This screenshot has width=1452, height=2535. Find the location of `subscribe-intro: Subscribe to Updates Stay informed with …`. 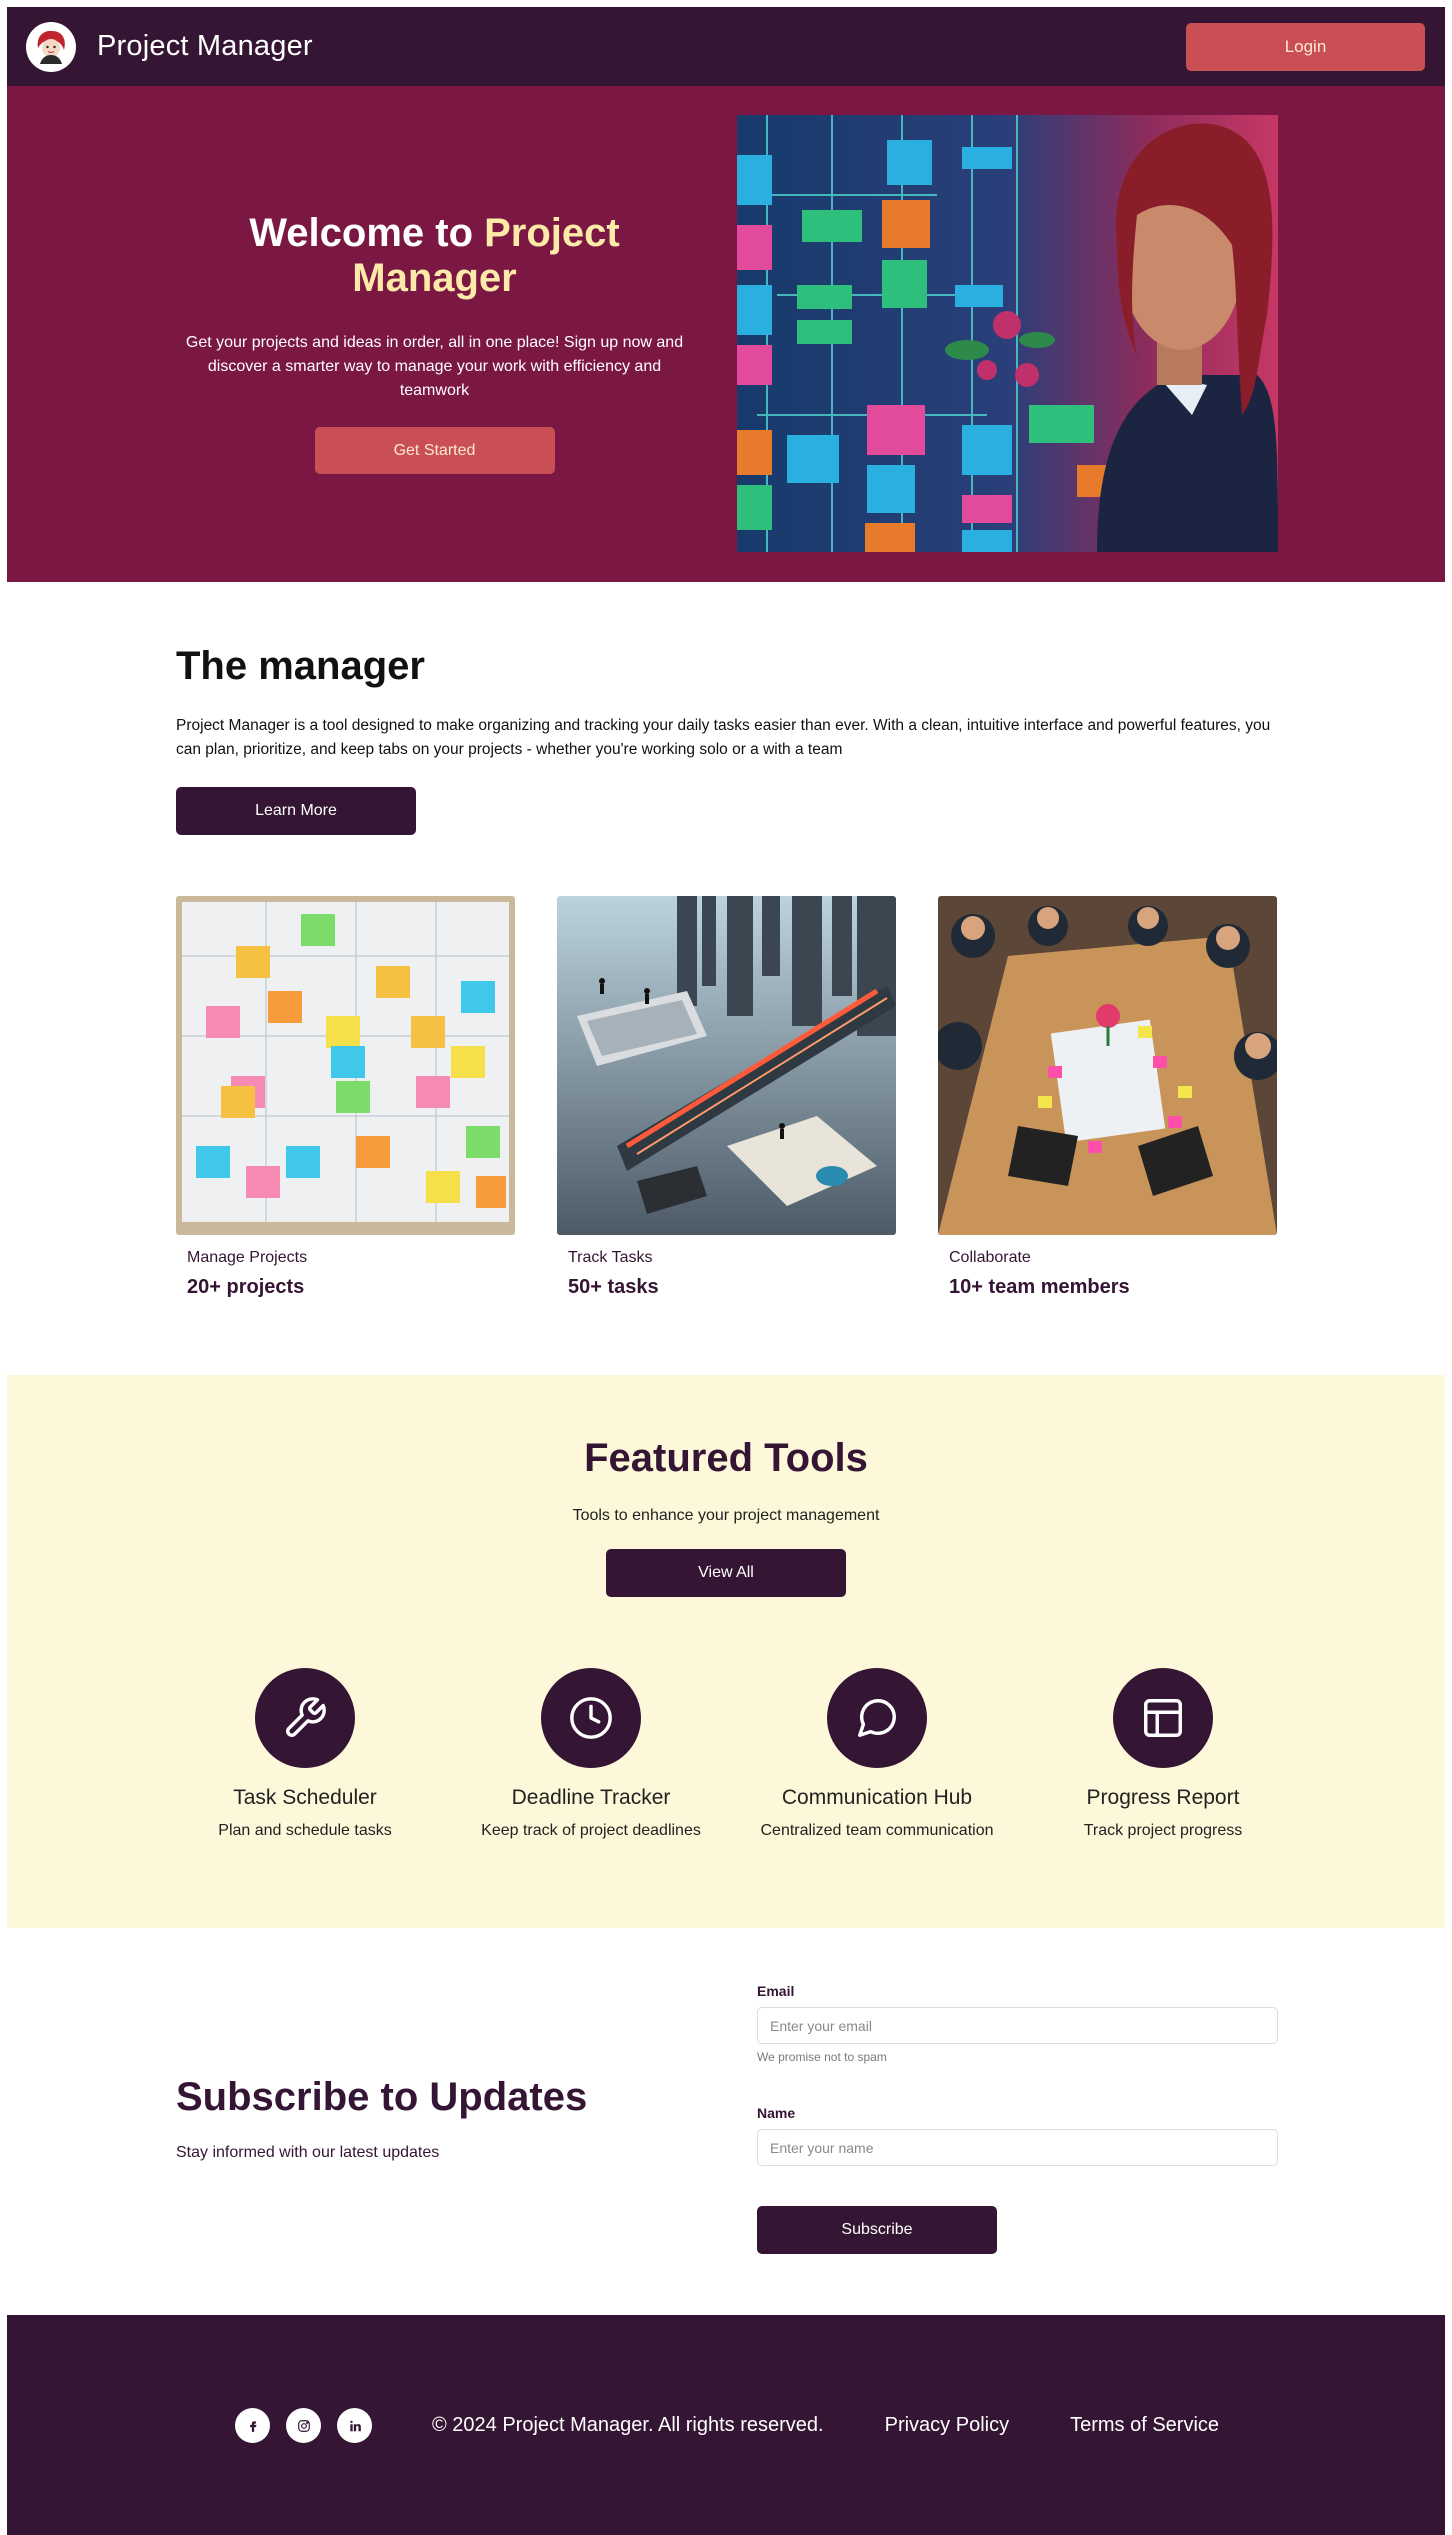

subscribe-intro: Subscribe to Updates Stay informed with … is located at coordinates (381, 2118).